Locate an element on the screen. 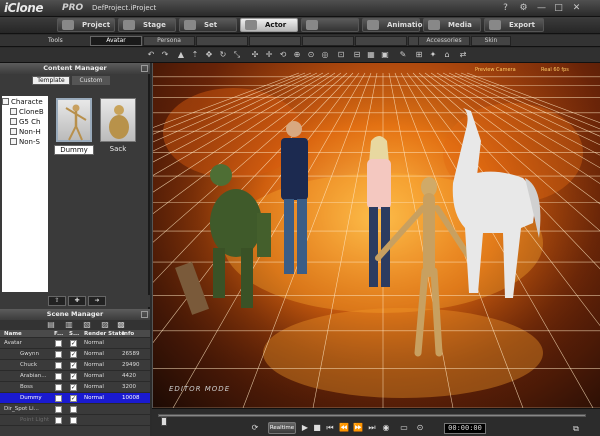 The image size is (600, 436). table-row: Point Light is located at coordinates (75, 420).